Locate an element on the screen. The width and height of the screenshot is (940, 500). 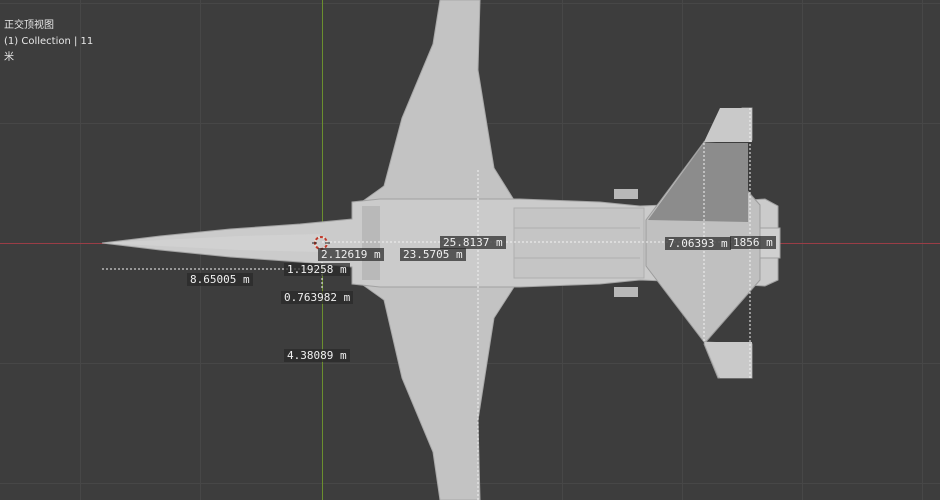
measurement-label: 1.19258 m is located at coordinates (317, 269).